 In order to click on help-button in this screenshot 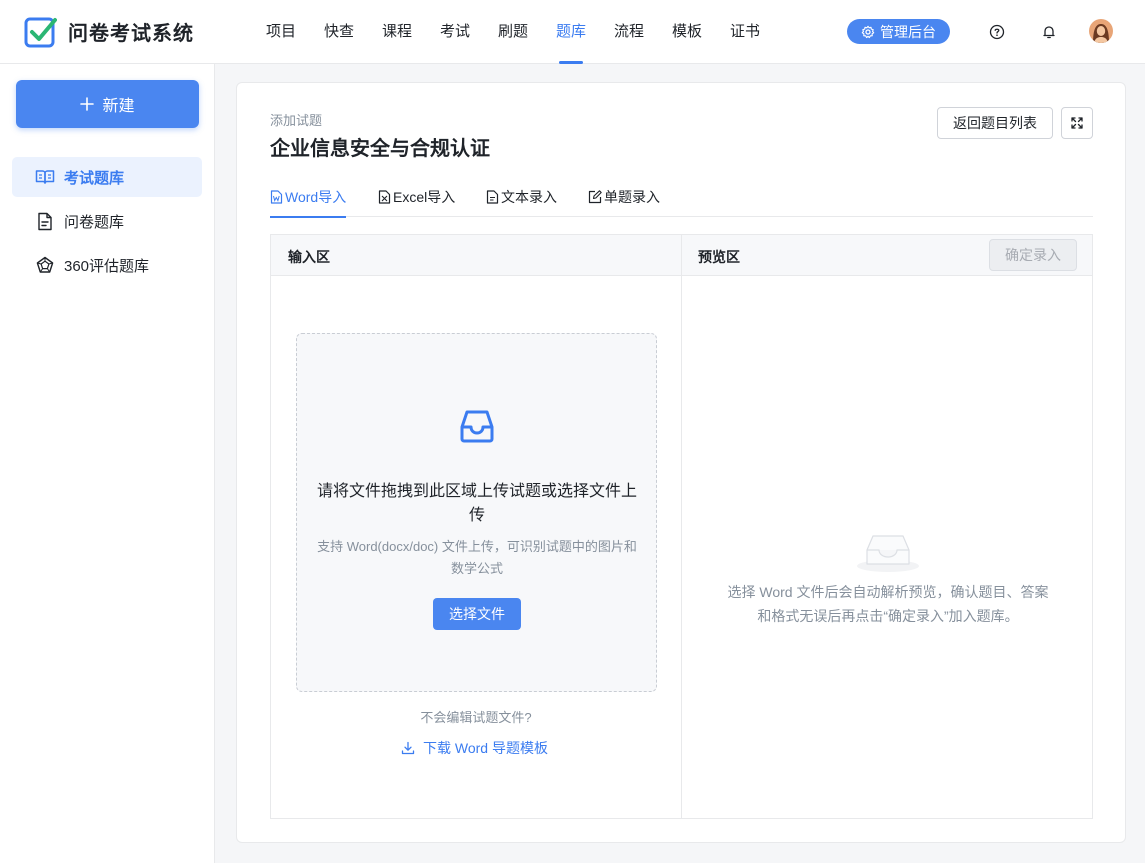, I will do `click(997, 32)`.